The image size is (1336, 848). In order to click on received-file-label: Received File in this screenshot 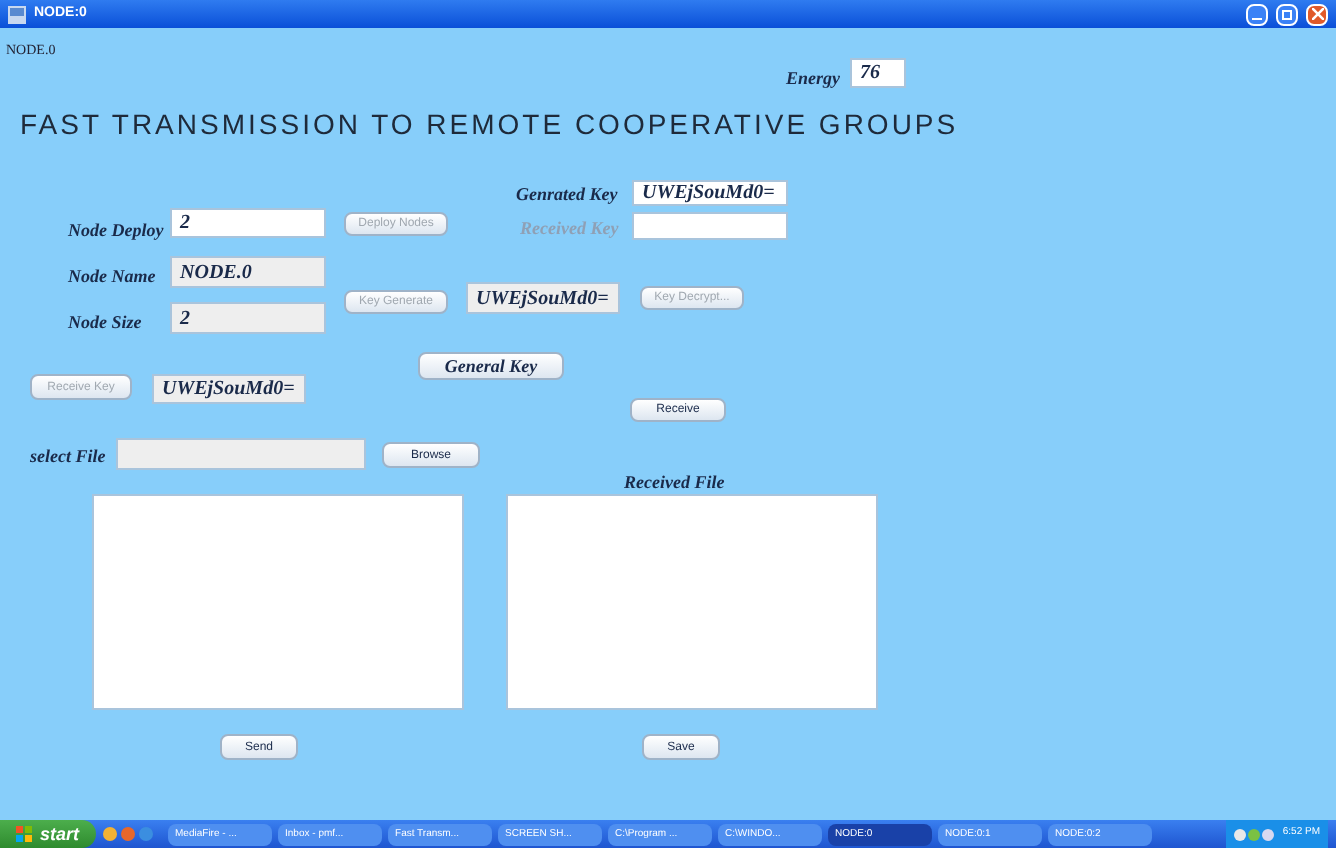, I will do `click(674, 483)`.